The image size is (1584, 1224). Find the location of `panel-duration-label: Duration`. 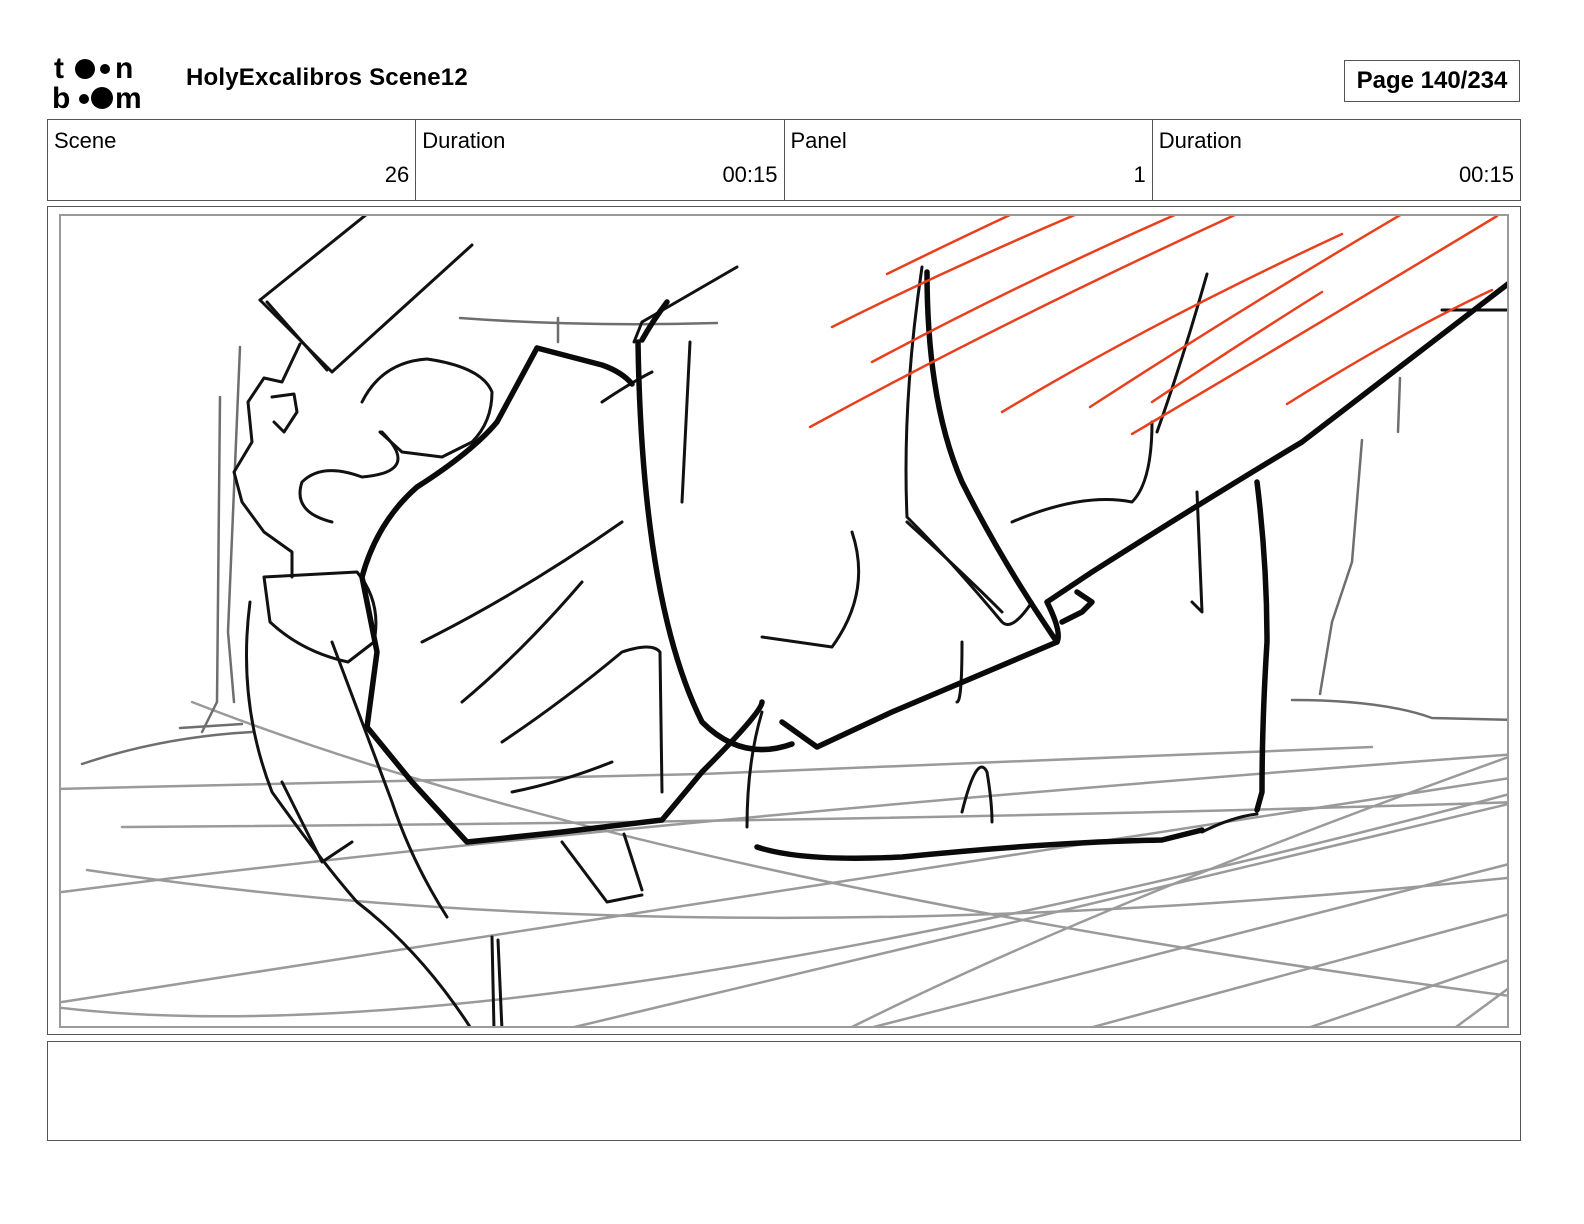

panel-duration-label: Duration is located at coordinates (1200, 140).